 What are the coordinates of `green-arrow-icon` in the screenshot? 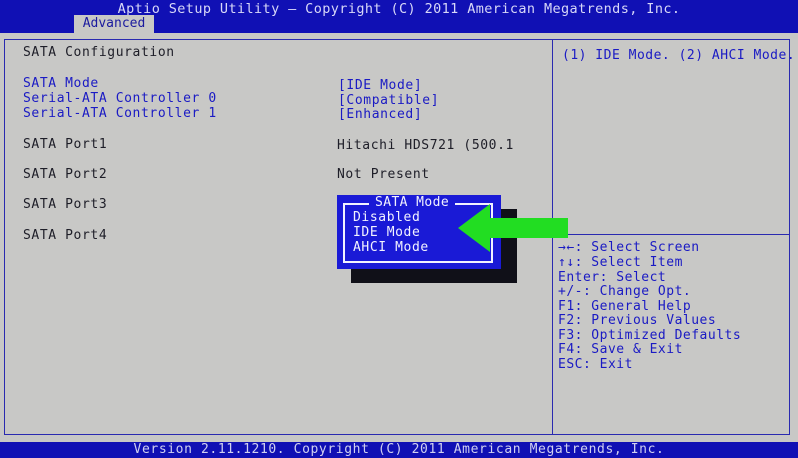 It's located at (513, 228).